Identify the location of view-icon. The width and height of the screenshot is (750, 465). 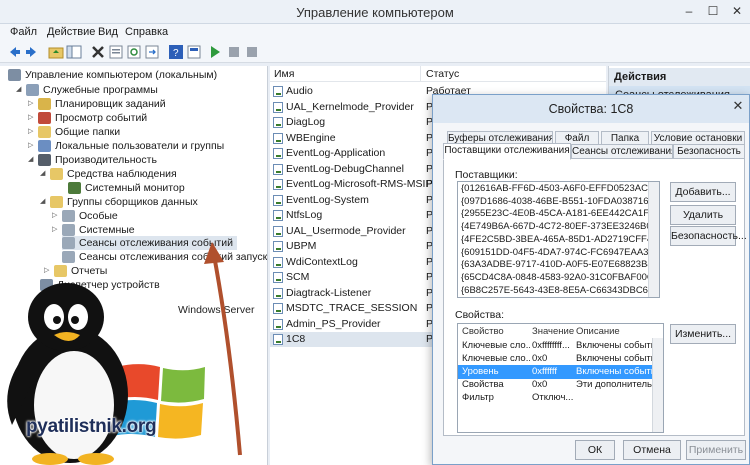
(194, 52).